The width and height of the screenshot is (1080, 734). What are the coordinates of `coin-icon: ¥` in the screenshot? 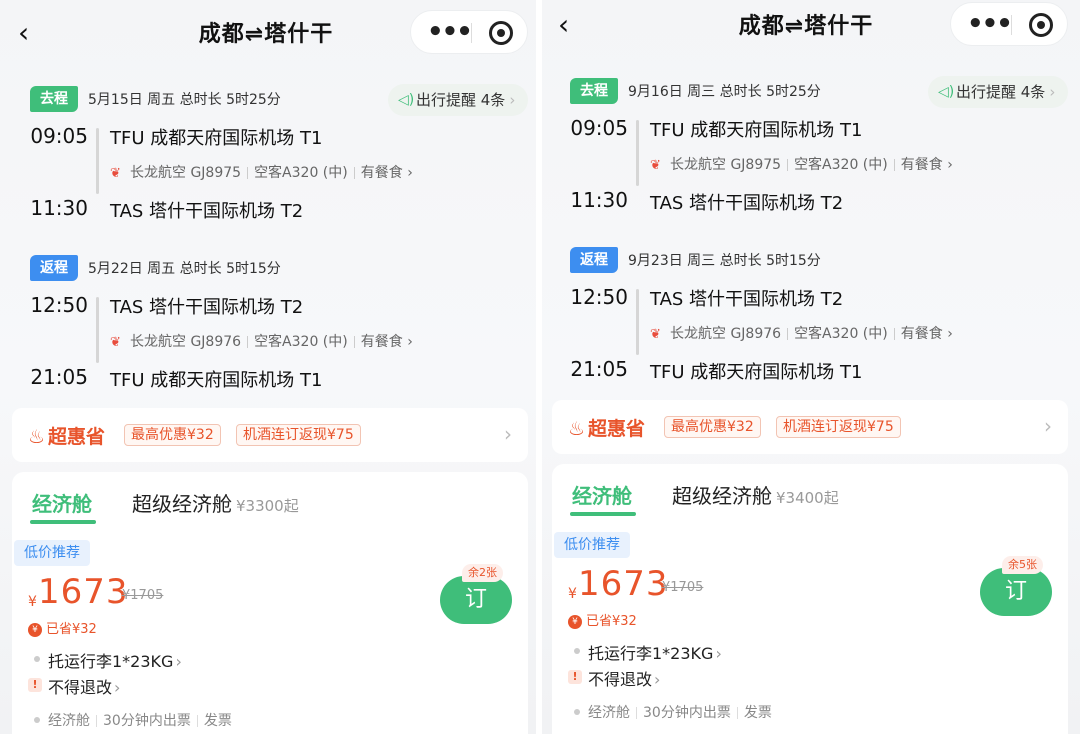 It's located at (575, 621).